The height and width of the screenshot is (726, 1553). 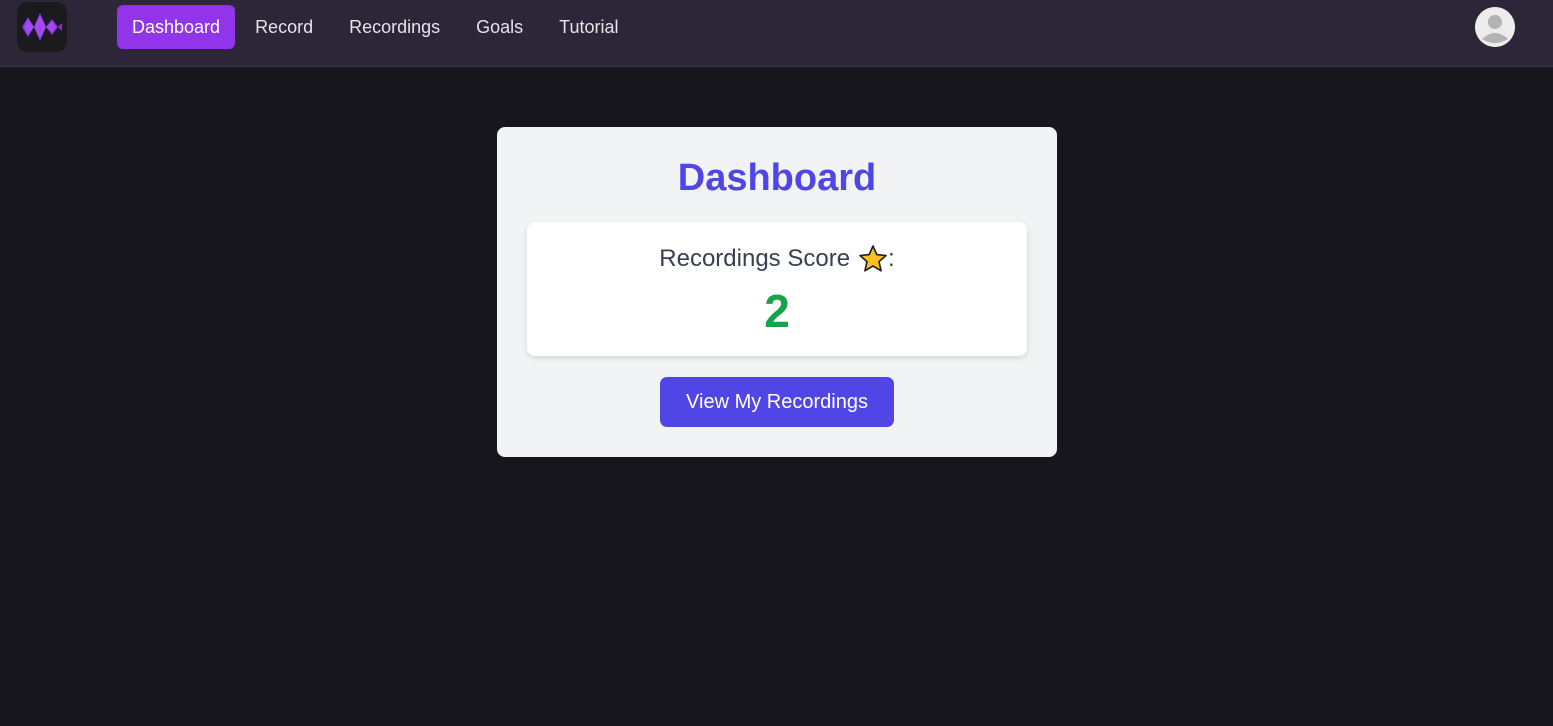 What do you see at coordinates (42, 27) in the screenshot?
I see `waveform-logo-icon` at bounding box center [42, 27].